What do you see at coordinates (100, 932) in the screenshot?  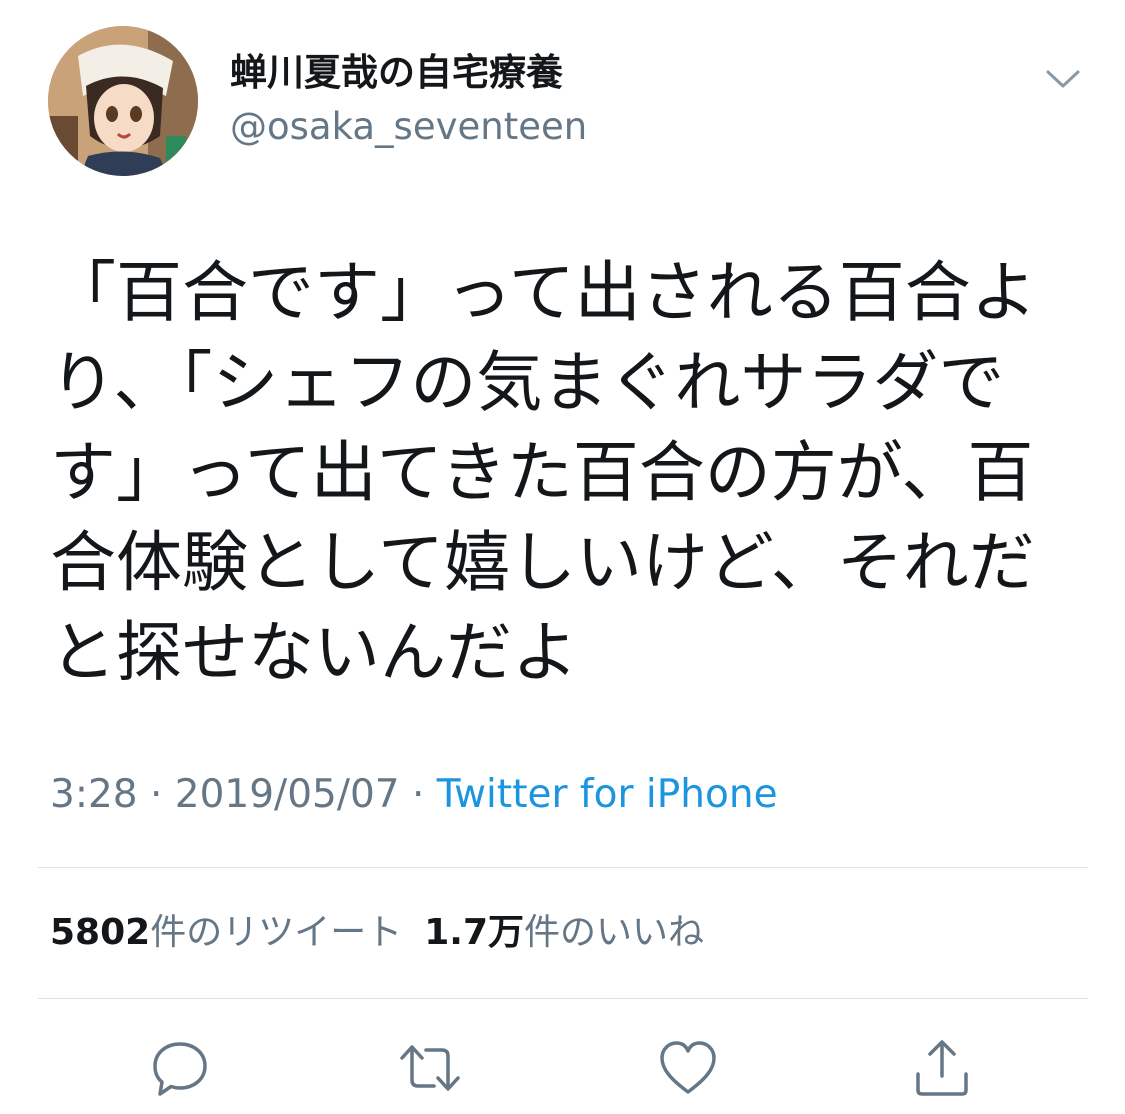 I see `retweet-count: 5802` at bounding box center [100, 932].